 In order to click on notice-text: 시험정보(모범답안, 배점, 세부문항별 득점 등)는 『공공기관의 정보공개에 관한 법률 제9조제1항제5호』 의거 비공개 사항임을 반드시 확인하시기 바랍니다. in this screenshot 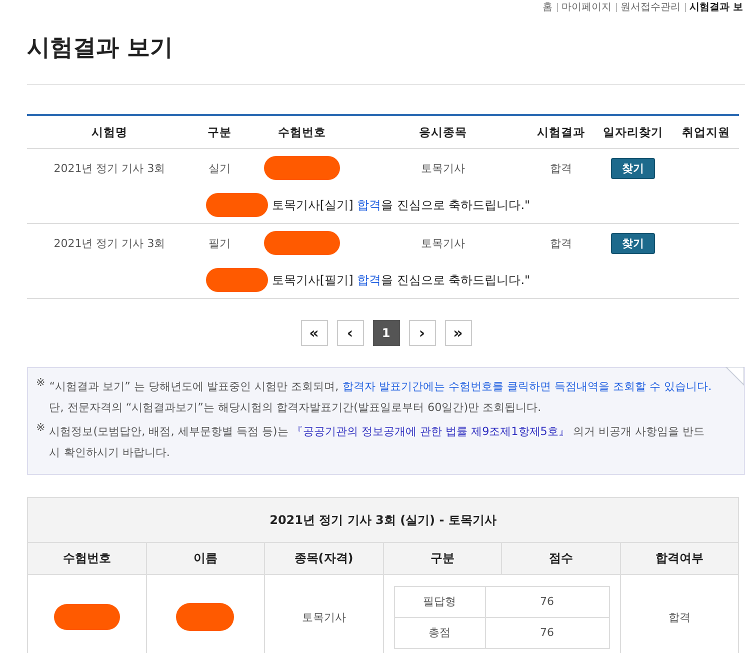, I will do `click(377, 442)`.